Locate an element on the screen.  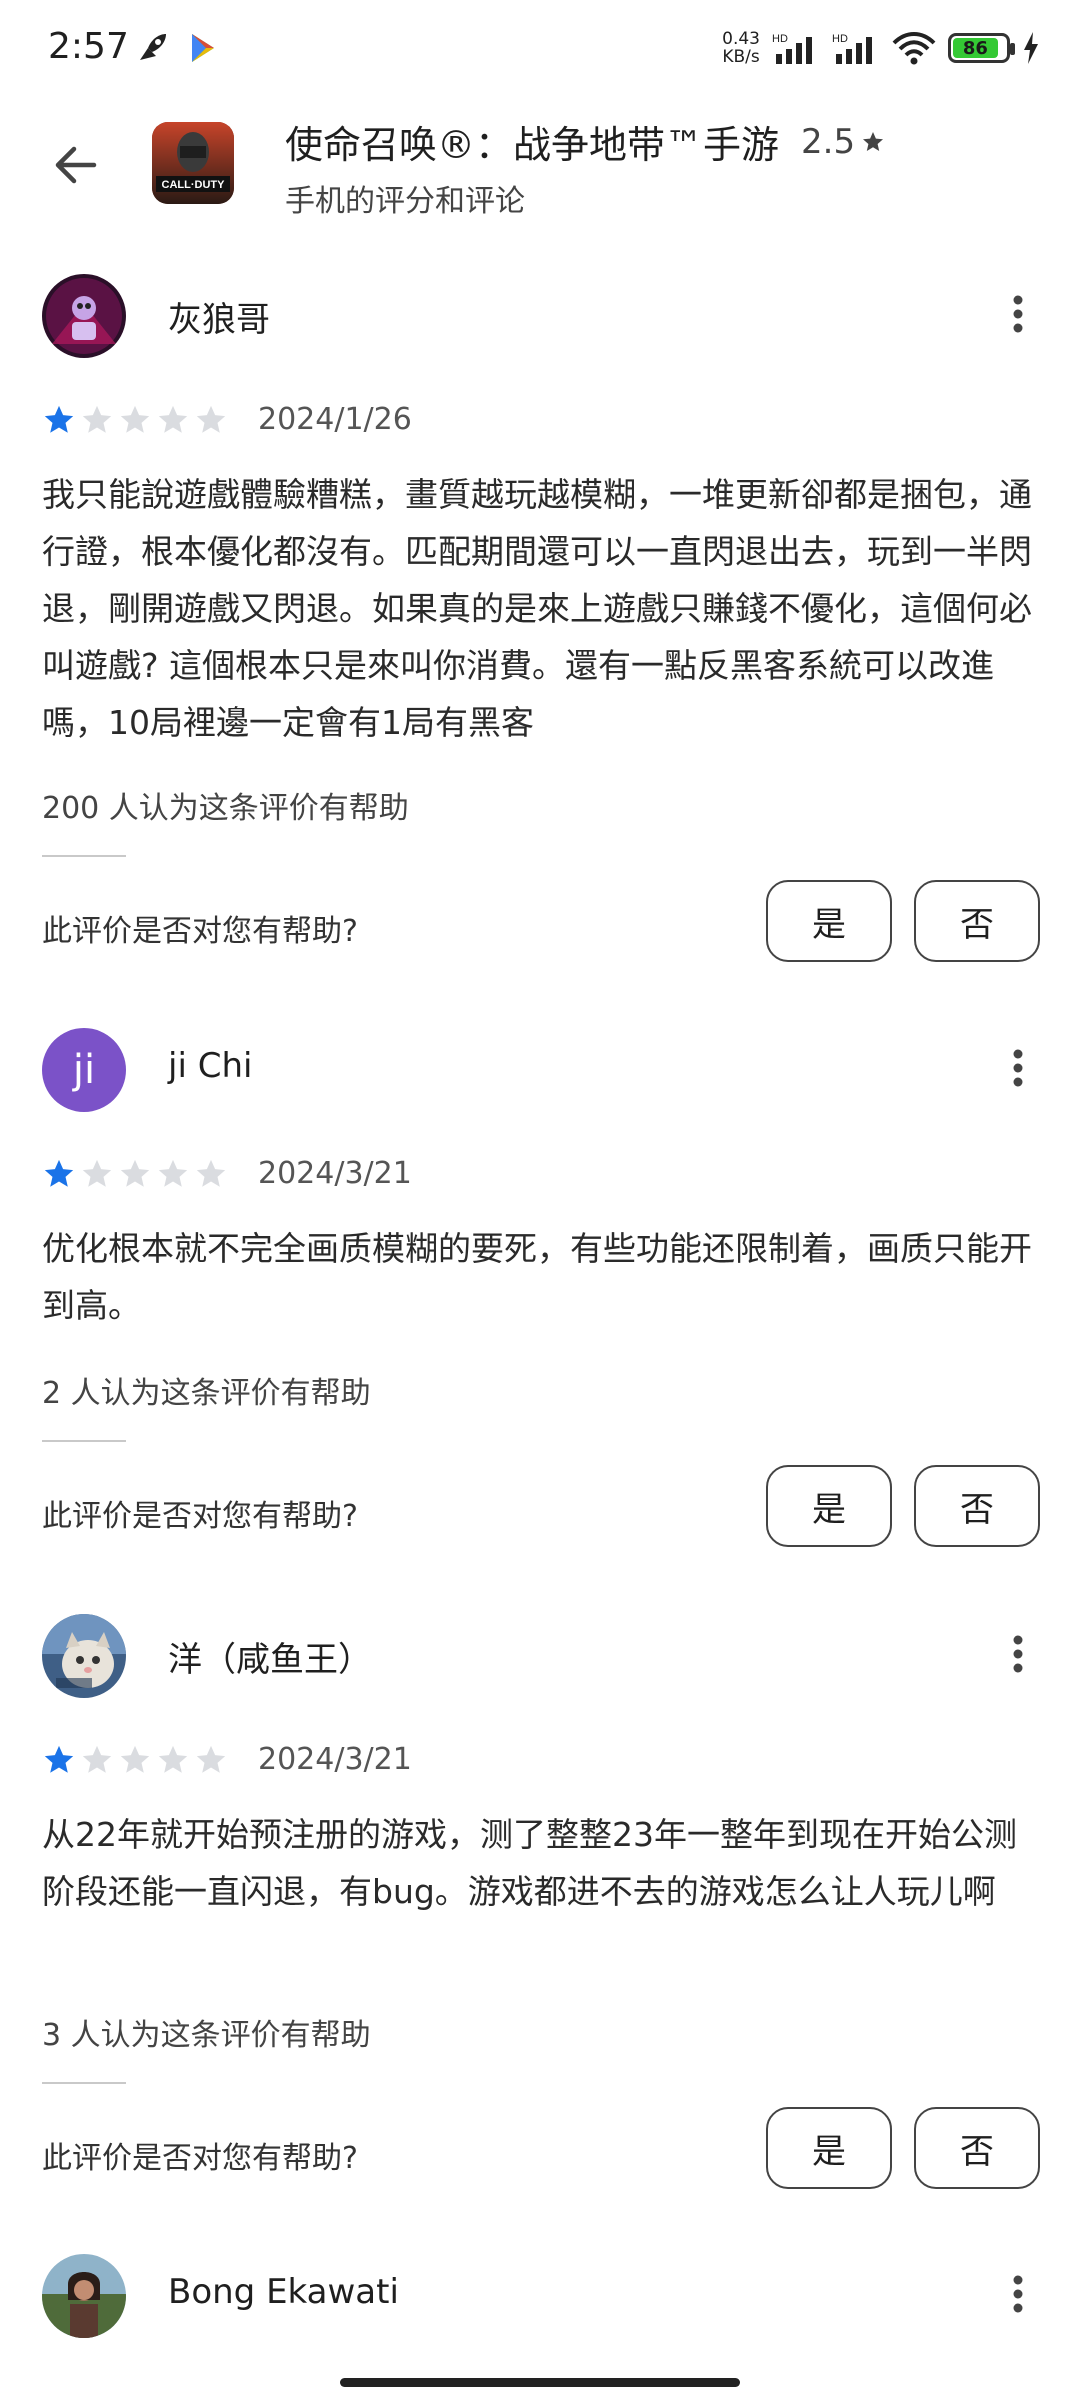
app-title: 使命召唤®：战争地带™手游 is located at coordinates (532, 145).